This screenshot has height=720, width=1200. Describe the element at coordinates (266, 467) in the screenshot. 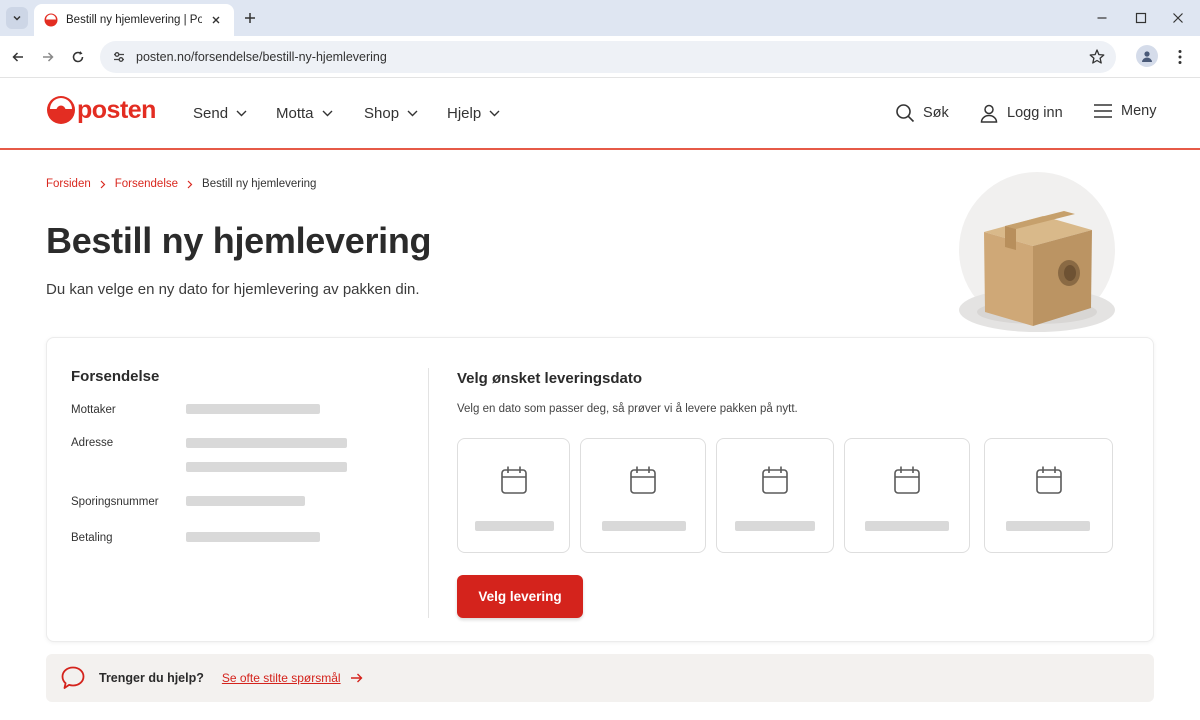

I see `address-line2-placeholder` at that location.